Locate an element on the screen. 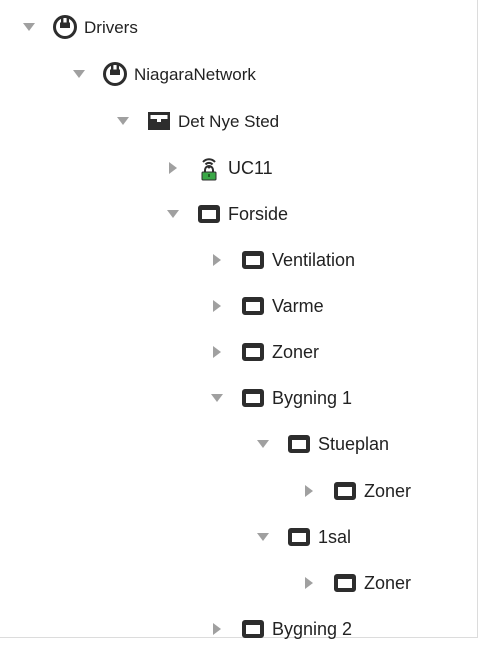  tree-node-label: Bygning 1 is located at coordinates (312, 398).